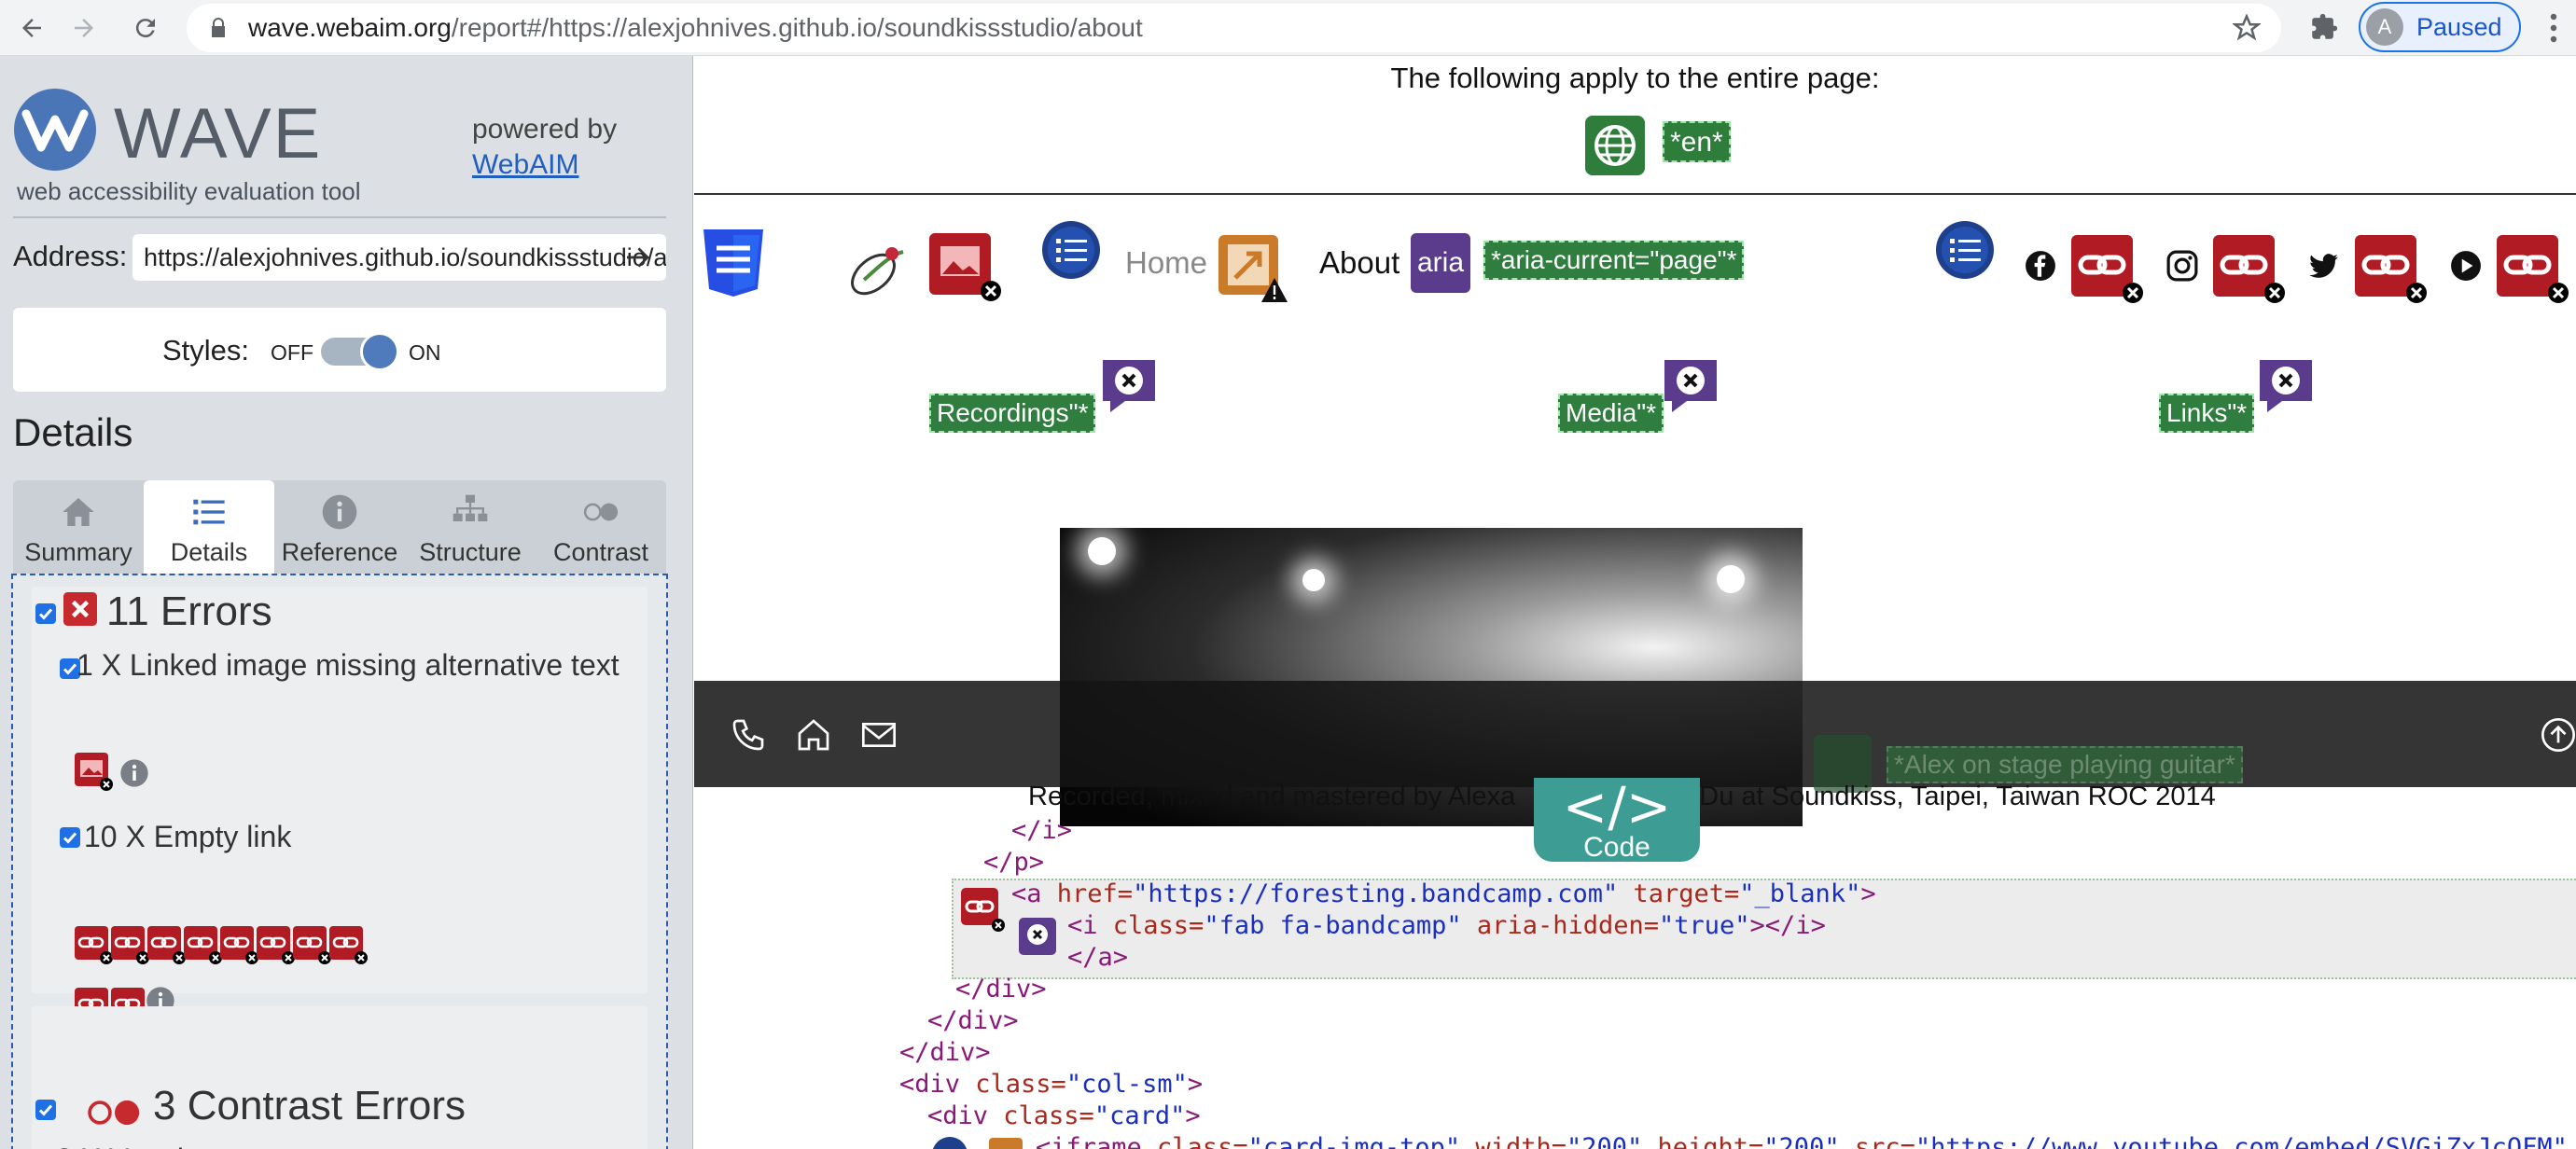 Image resolution: width=2576 pixels, height=1149 pixels. What do you see at coordinates (83, 27) in the screenshot?
I see `forward-button` at bounding box center [83, 27].